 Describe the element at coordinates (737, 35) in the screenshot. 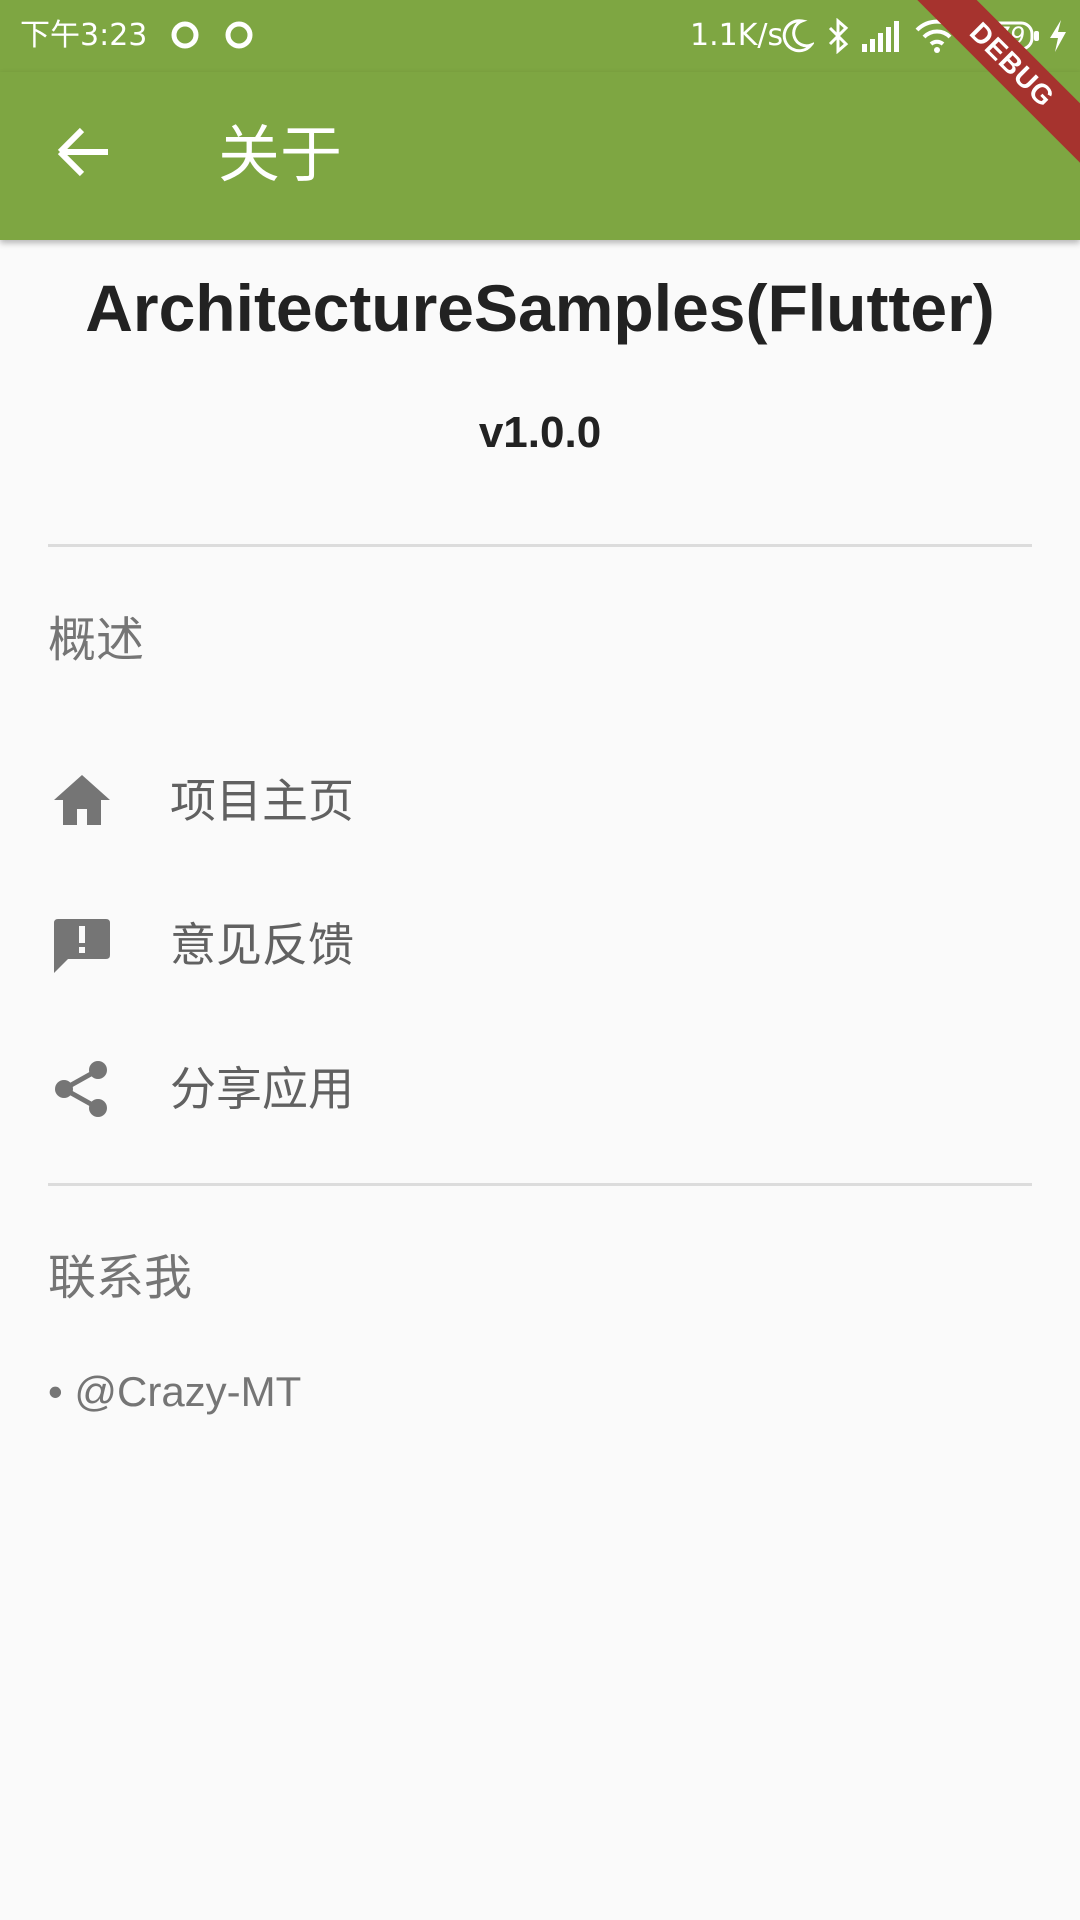

I see `network-speed: 1.1K/s` at that location.